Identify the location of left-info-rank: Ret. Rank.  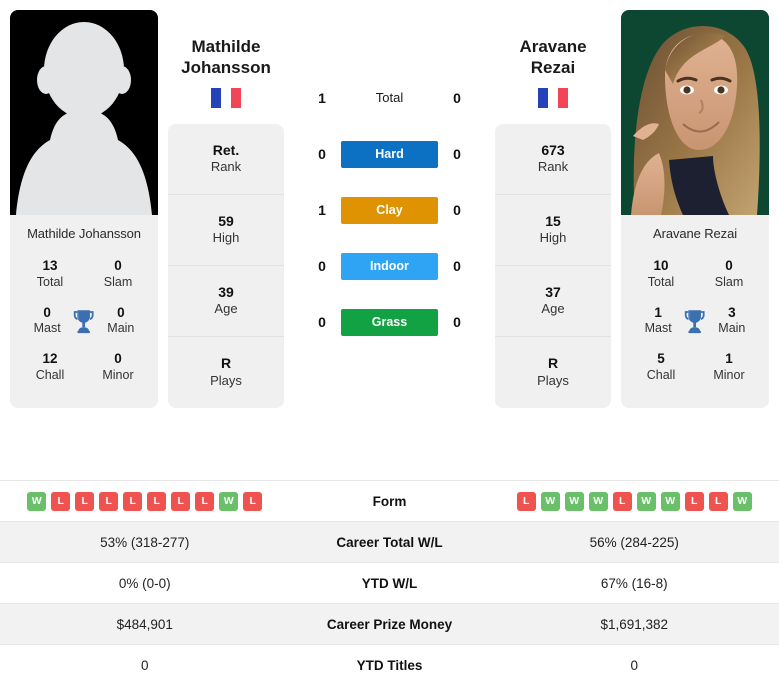
(226, 159).